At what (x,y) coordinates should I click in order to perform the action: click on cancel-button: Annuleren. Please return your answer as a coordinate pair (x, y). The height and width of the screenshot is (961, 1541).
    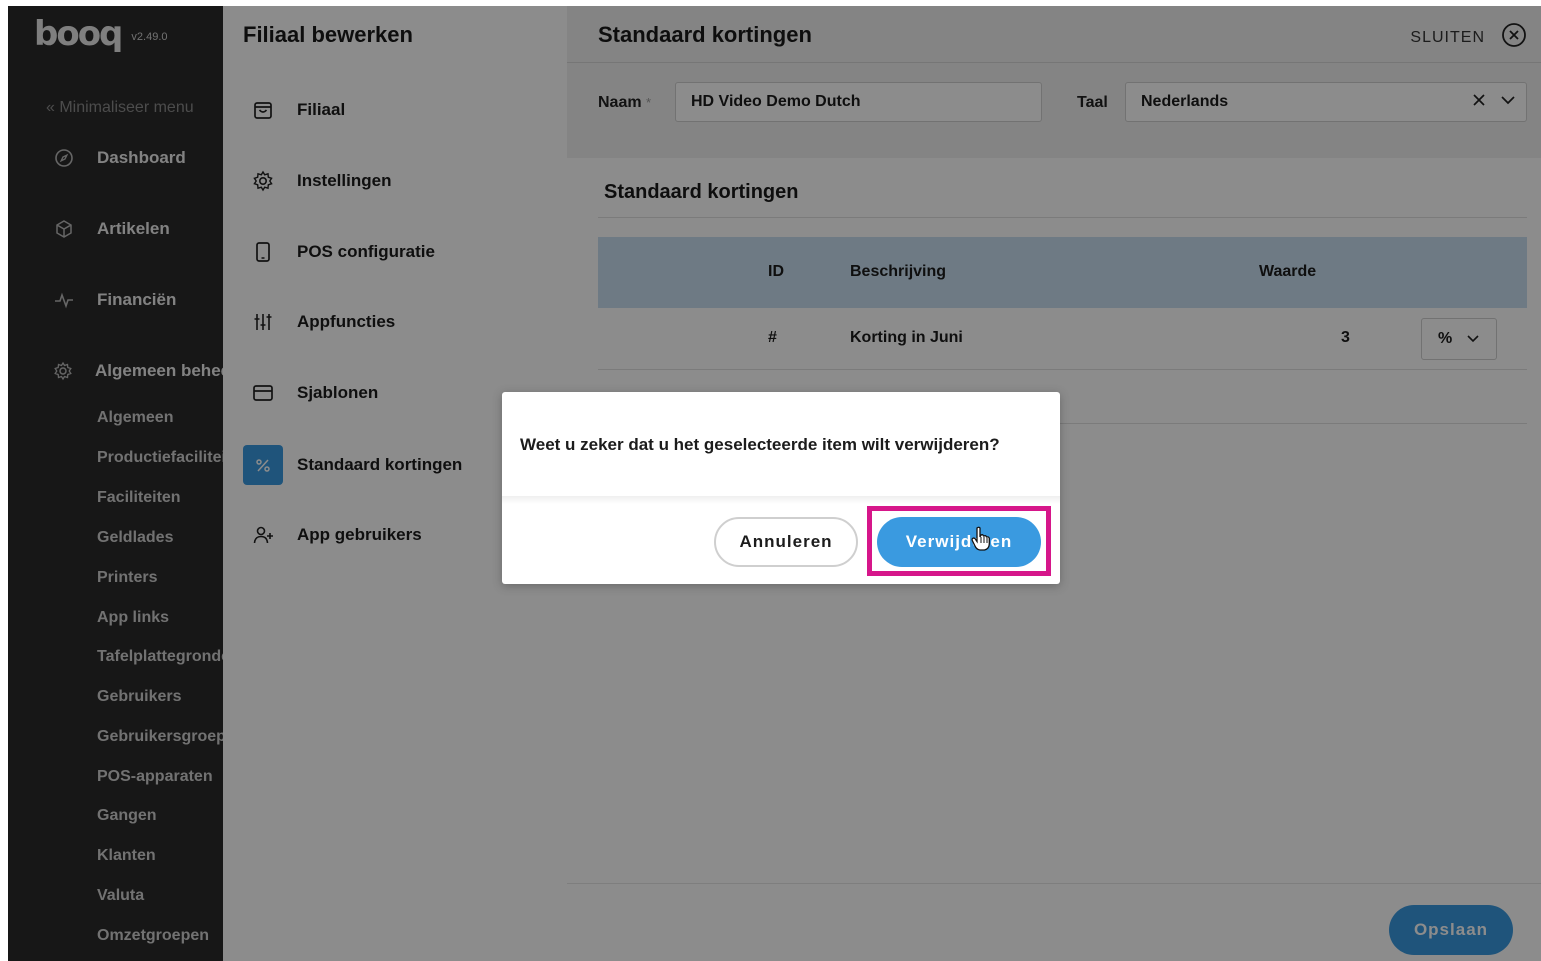
    Looking at the image, I should click on (786, 542).